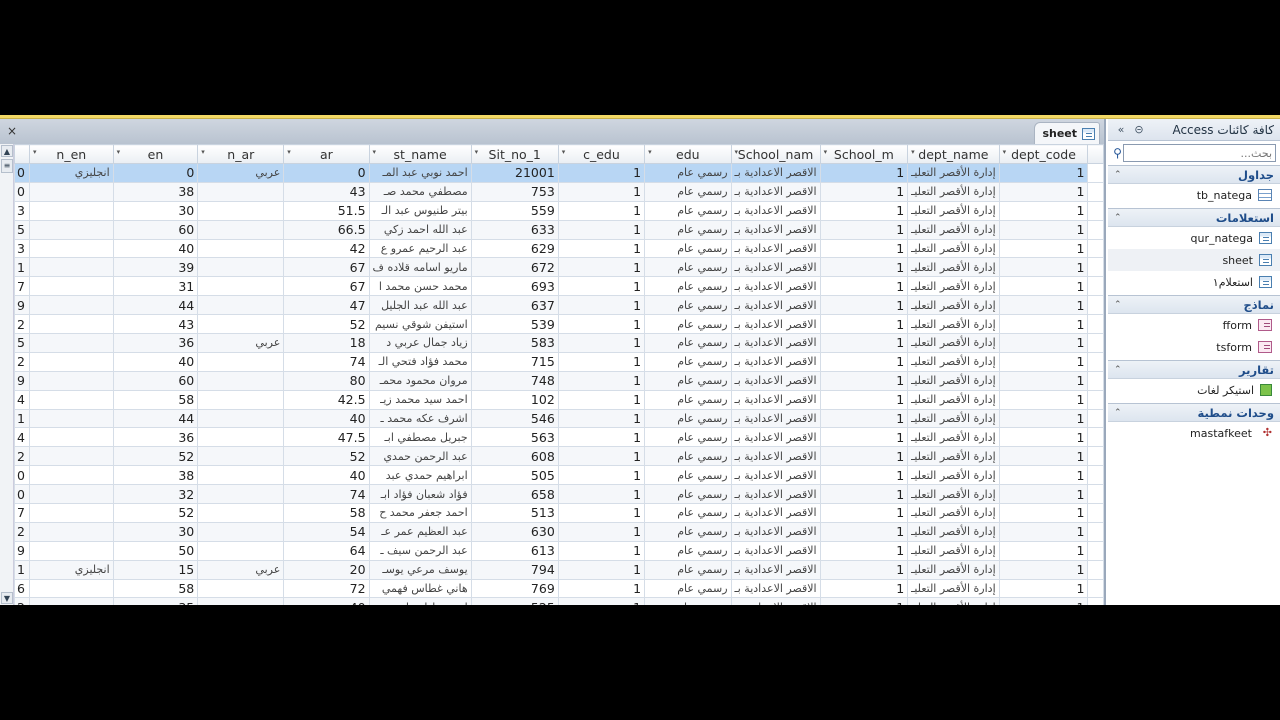 The height and width of the screenshot is (720, 1280). I want to click on cell-Sit_no_1: 608, so click(514, 456).